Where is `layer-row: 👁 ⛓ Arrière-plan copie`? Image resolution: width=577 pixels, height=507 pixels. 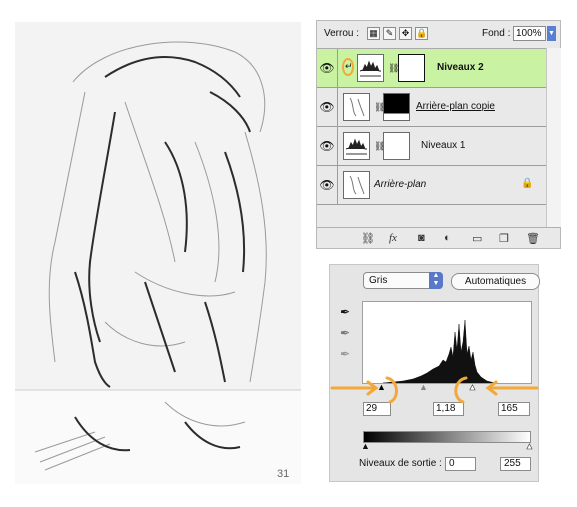
layer-row: 👁 ⛓ Arrière-plan copie is located at coordinates (431, 107).